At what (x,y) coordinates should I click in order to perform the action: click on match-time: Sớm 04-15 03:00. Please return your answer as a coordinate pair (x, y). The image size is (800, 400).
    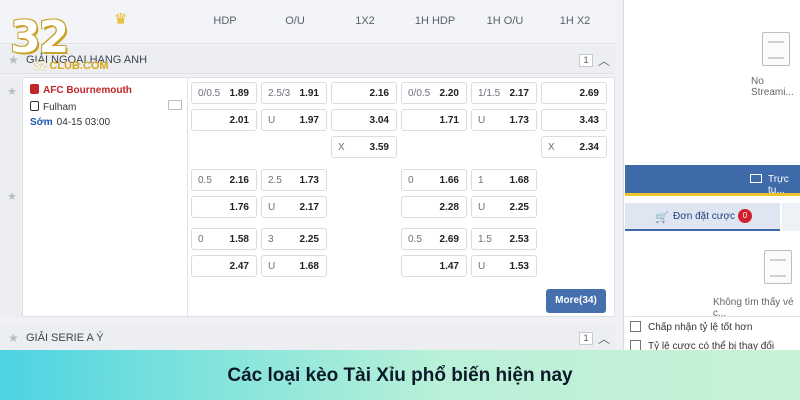
    Looking at the image, I should click on (70, 122).